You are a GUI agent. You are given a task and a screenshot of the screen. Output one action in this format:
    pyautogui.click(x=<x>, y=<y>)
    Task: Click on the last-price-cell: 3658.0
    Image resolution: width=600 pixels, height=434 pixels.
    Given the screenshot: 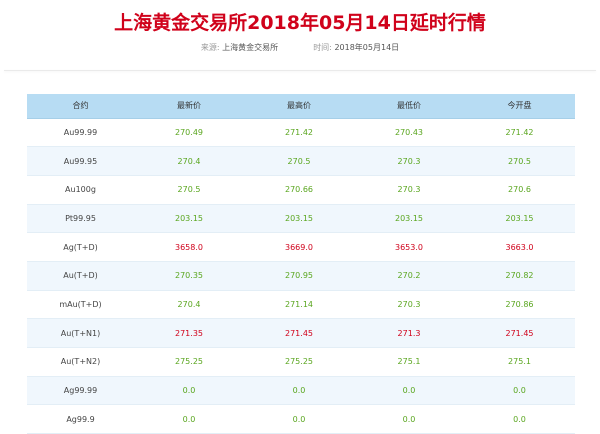 What is the action you would take?
    pyautogui.click(x=189, y=247)
    